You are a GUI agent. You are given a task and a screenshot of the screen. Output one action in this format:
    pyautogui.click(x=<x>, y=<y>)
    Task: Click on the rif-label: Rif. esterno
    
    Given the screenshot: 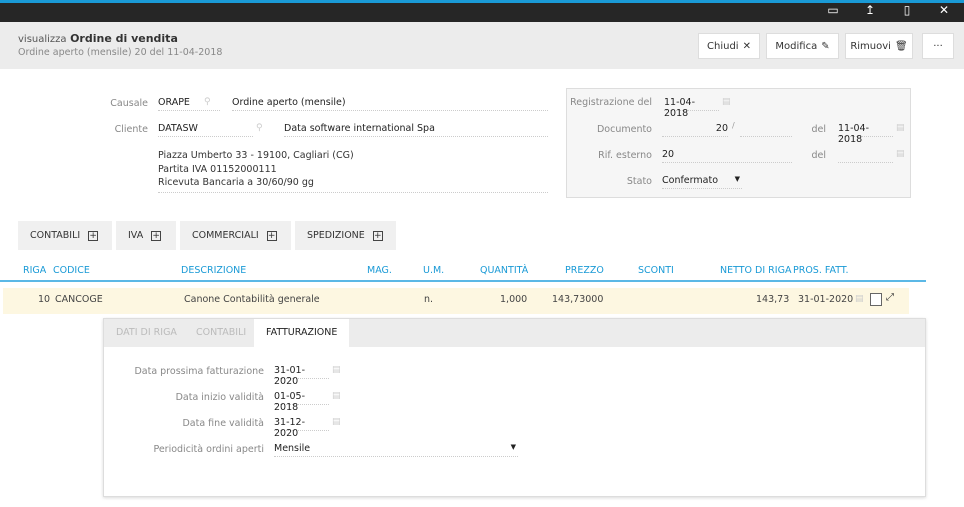 What is the action you would take?
    pyautogui.click(x=625, y=155)
    